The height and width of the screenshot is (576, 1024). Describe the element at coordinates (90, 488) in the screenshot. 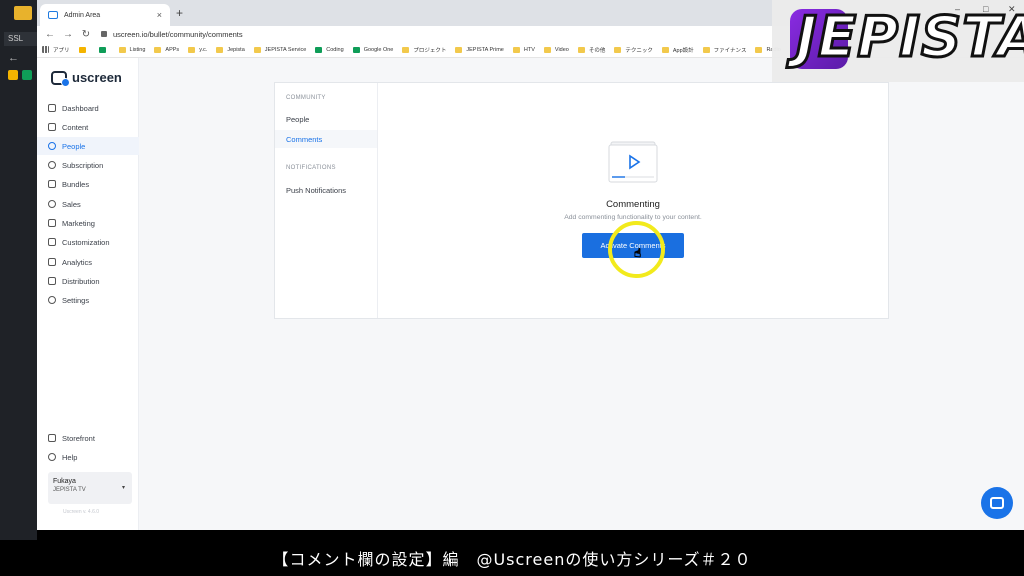

I see `user-menu: Fukaya JEPISTA TV ▾` at that location.